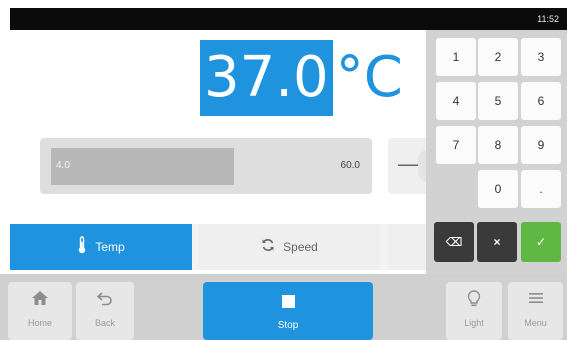 The height and width of the screenshot is (340, 567). I want to click on temperature-display: 37.0 °C, so click(301, 78).